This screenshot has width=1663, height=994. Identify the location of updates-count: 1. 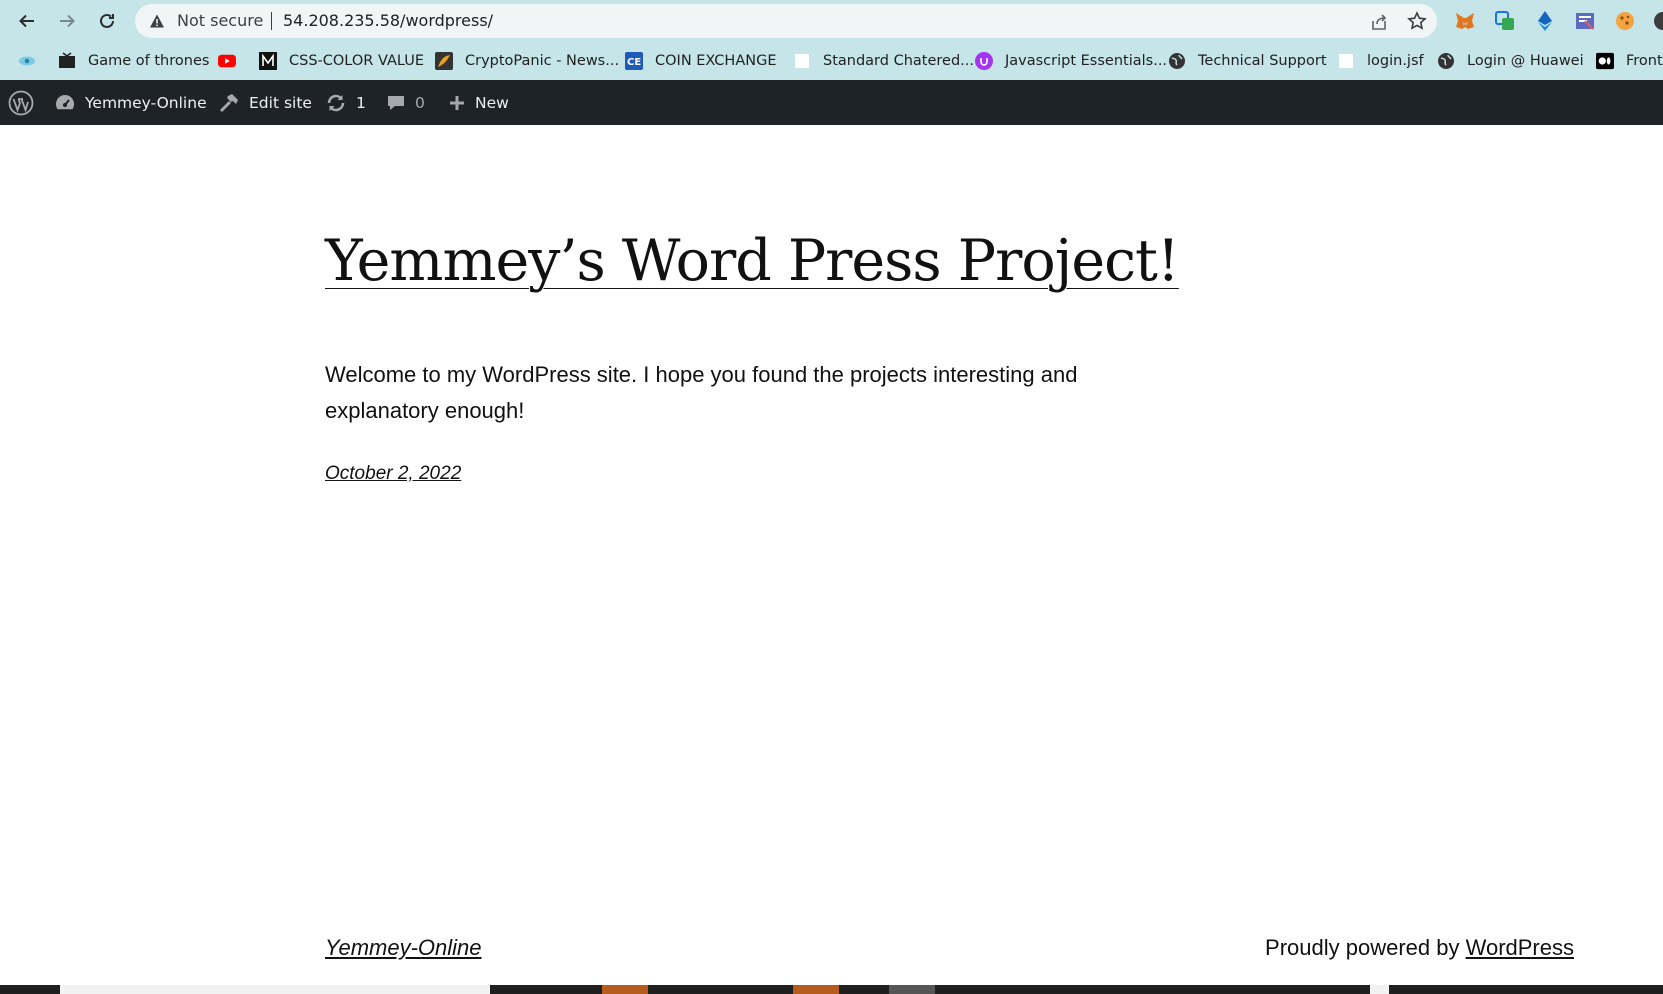
(361, 102).